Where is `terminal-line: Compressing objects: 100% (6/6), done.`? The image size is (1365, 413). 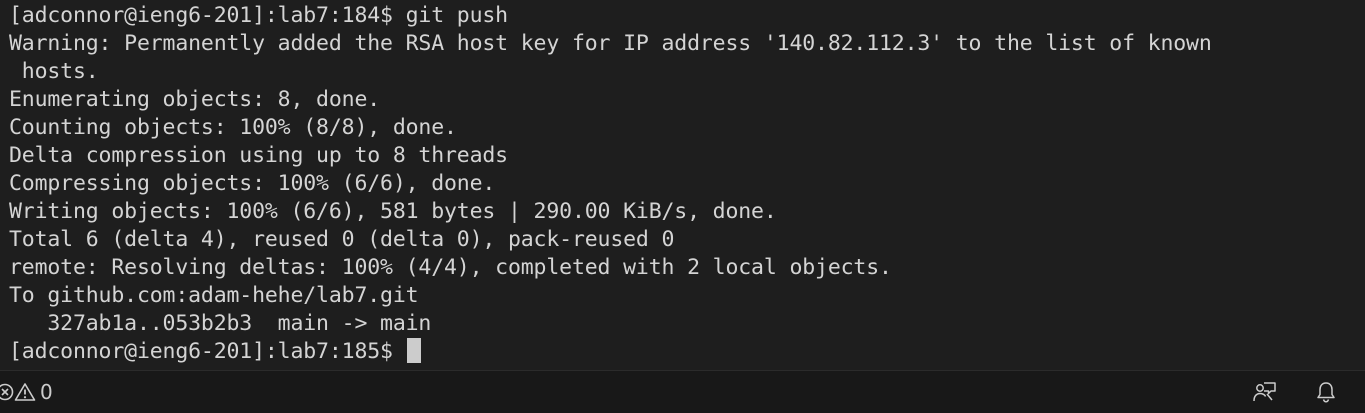
terminal-line: Compressing objects: 100% (6/6), done. is located at coordinates (252, 183).